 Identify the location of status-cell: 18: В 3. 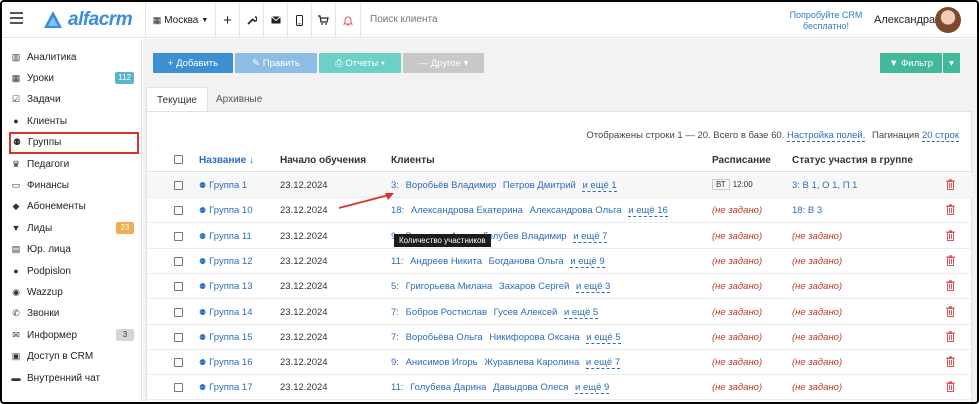
(807, 210).